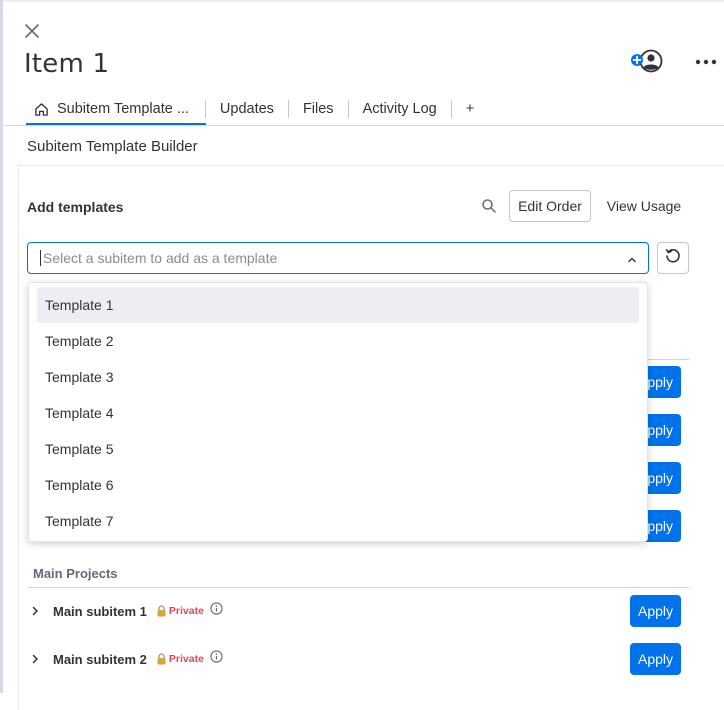 The height and width of the screenshot is (710, 724). What do you see at coordinates (644, 206) in the screenshot?
I see `view-usage-button: View Usage` at bounding box center [644, 206].